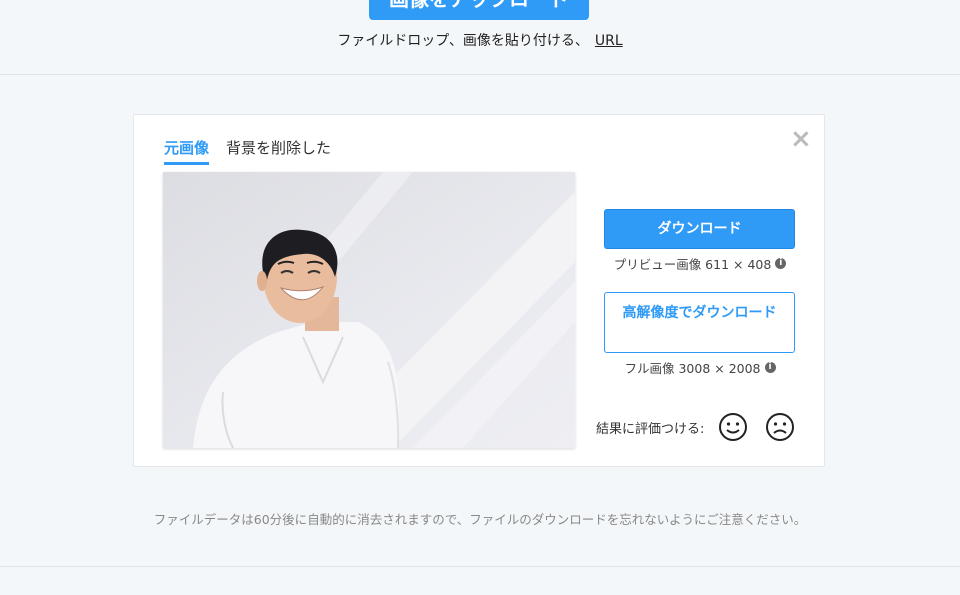  Describe the element at coordinates (733, 427) in the screenshot. I see `smile-face-icon` at that location.